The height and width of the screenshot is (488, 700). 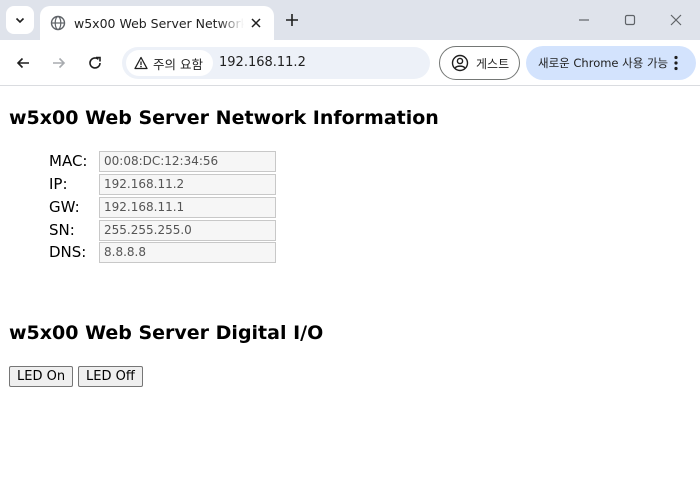 What do you see at coordinates (187, 252) in the screenshot?
I see `dns-field: 8.8.8.8` at bounding box center [187, 252].